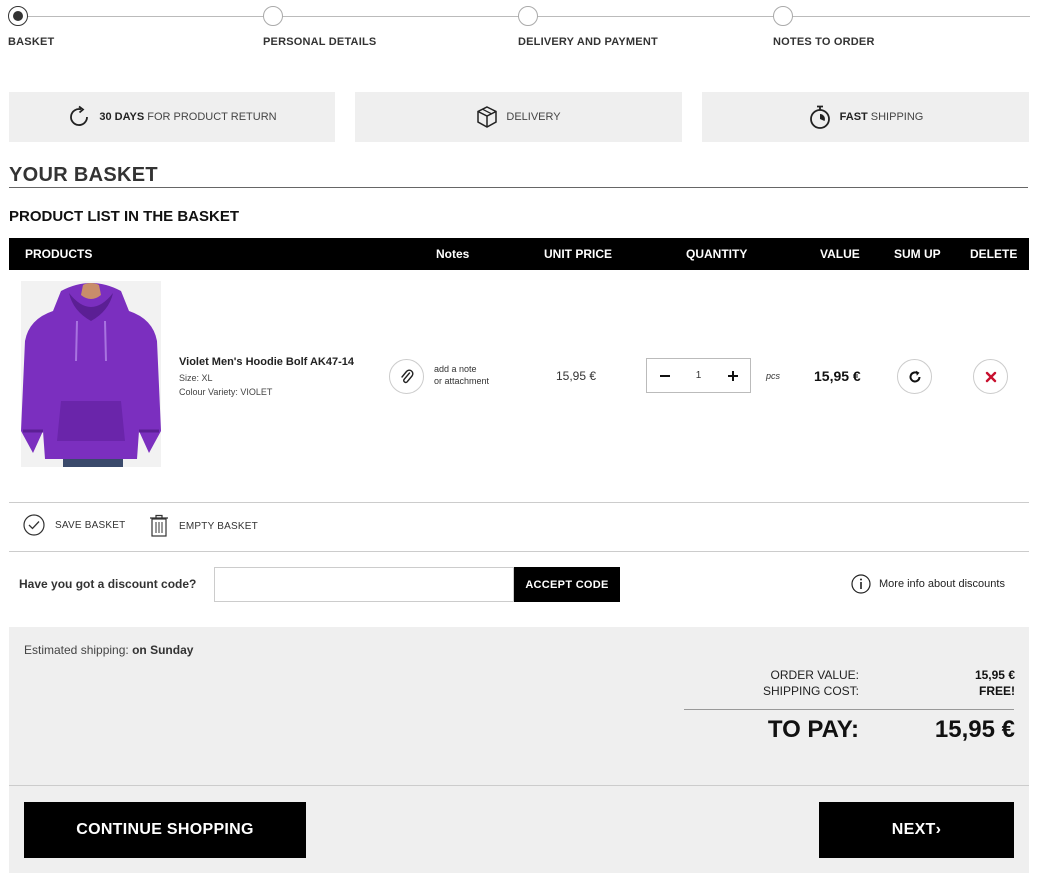 Image resolution: width=1039 pixels, height=884 pixels. Describe the element at coordinates (994, 254) in the screenshot. I see `header-delete: DELETE` at that location.